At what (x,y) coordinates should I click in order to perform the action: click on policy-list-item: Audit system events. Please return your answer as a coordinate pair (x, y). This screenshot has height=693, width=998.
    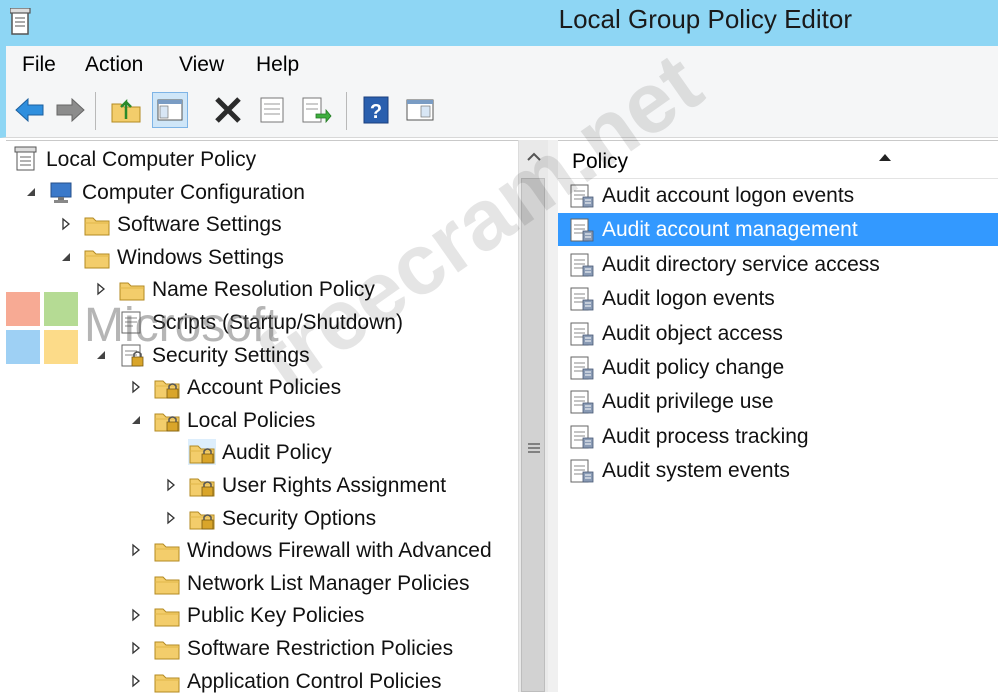
    Looking at the image, I should click on (778, 470).